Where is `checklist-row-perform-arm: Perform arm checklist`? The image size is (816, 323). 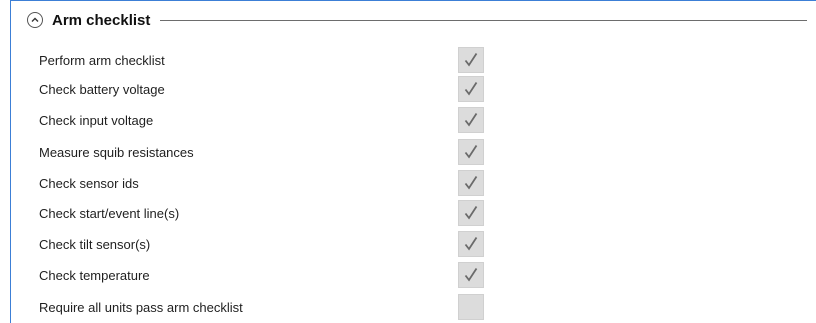 checklist-row-perform-arm: Perform arm checklist is located at coordinates (269, 60).